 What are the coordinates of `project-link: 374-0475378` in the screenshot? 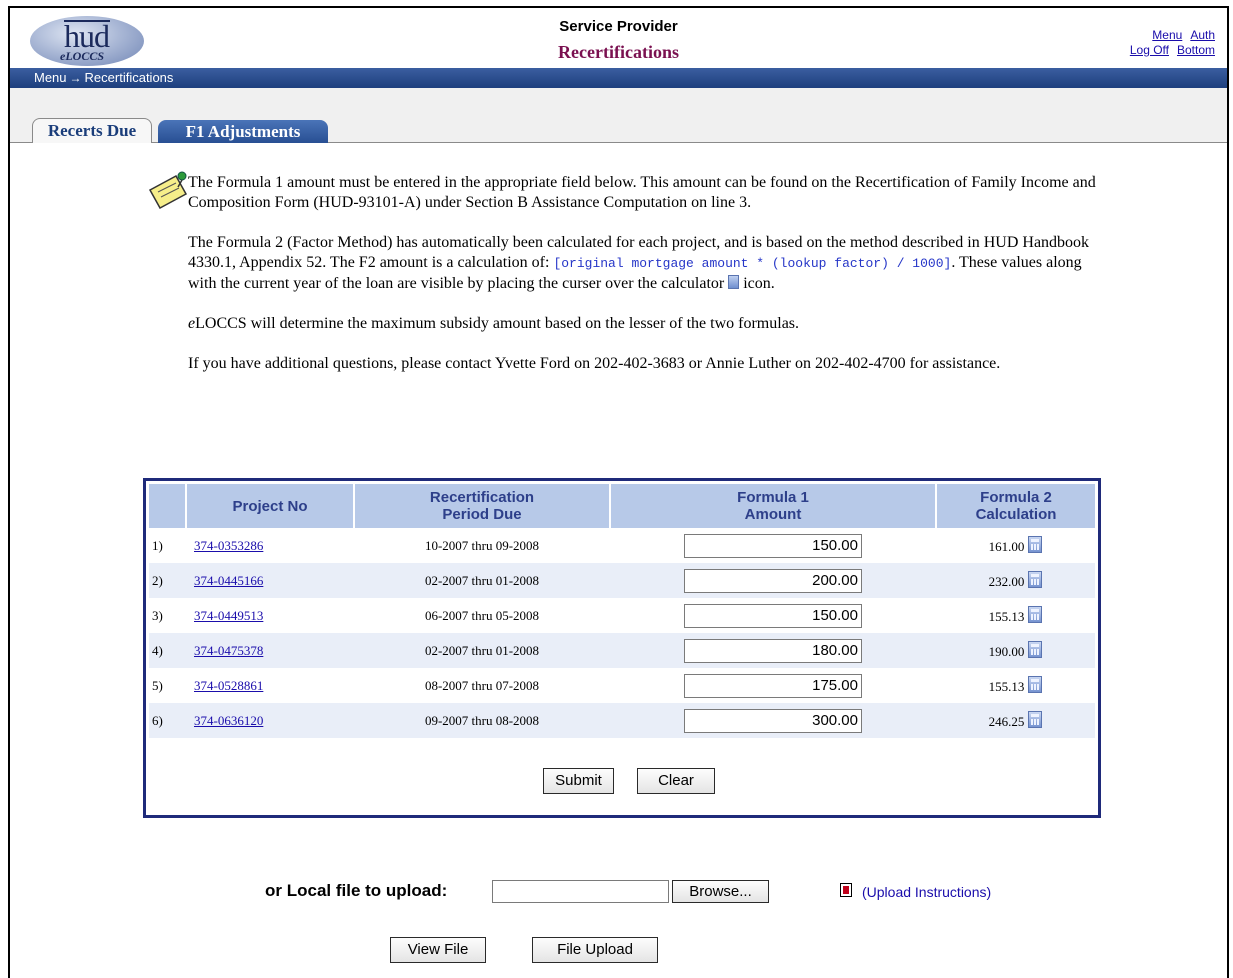 It's located at (224, 650).